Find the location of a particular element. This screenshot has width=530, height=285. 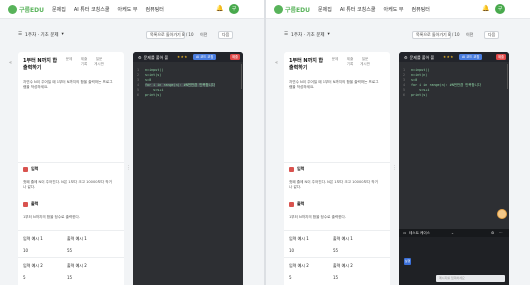

problem-tabs: 문제 제출 기록 질문 게시판 is located at coordinates (350, 61).